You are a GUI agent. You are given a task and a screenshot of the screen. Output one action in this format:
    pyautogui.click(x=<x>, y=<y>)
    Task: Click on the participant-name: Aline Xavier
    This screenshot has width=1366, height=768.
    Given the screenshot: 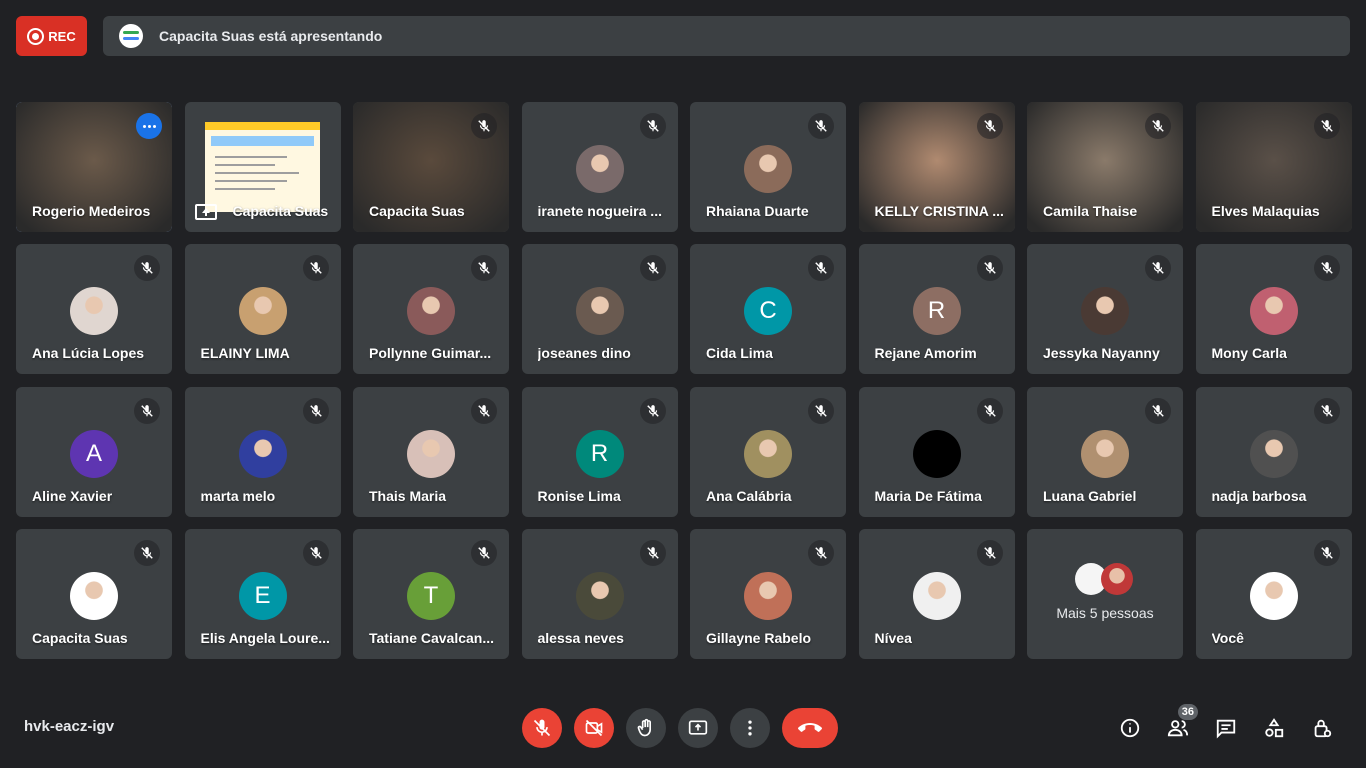 What is the action you would take?
    pyautogui.click(x=72, y=495)
    